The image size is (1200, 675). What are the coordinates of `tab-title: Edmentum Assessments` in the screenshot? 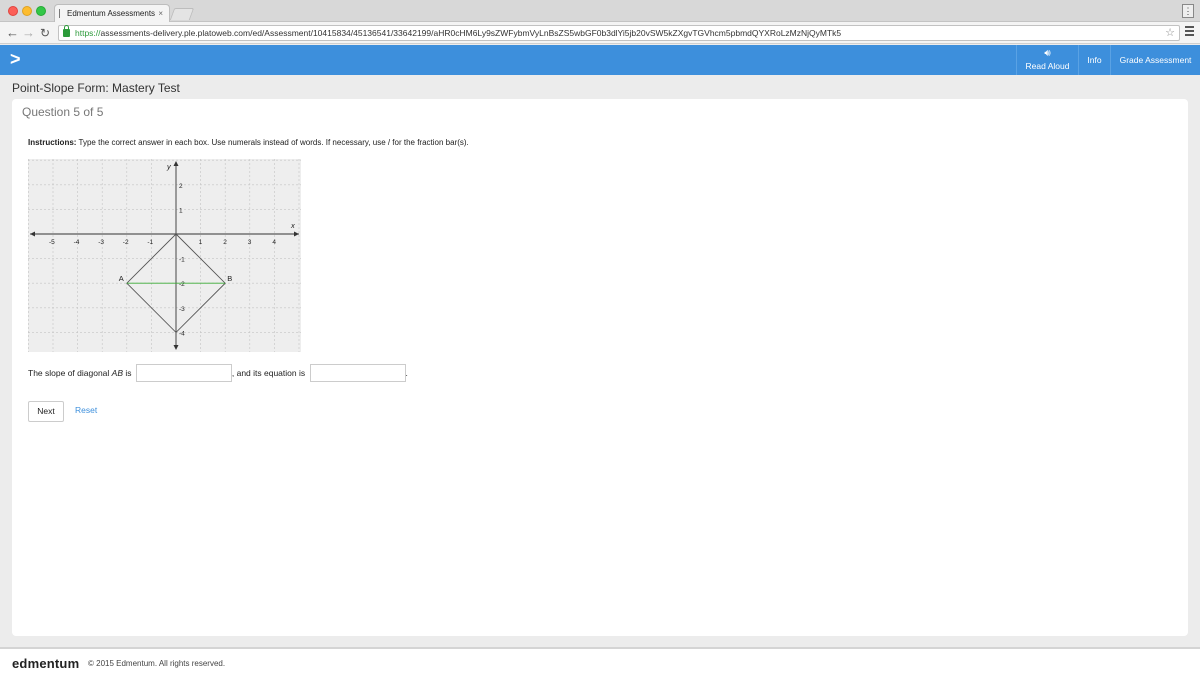 It's located at (111, 13).